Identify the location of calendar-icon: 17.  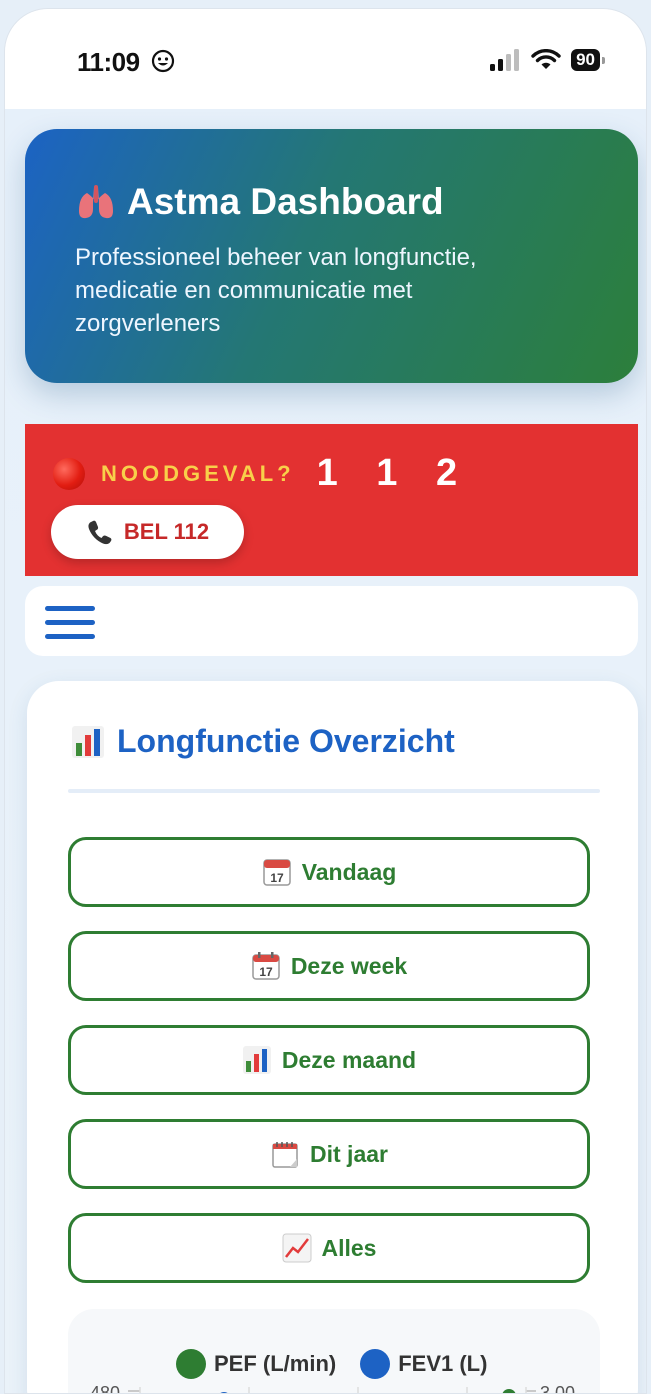
(276, 872).